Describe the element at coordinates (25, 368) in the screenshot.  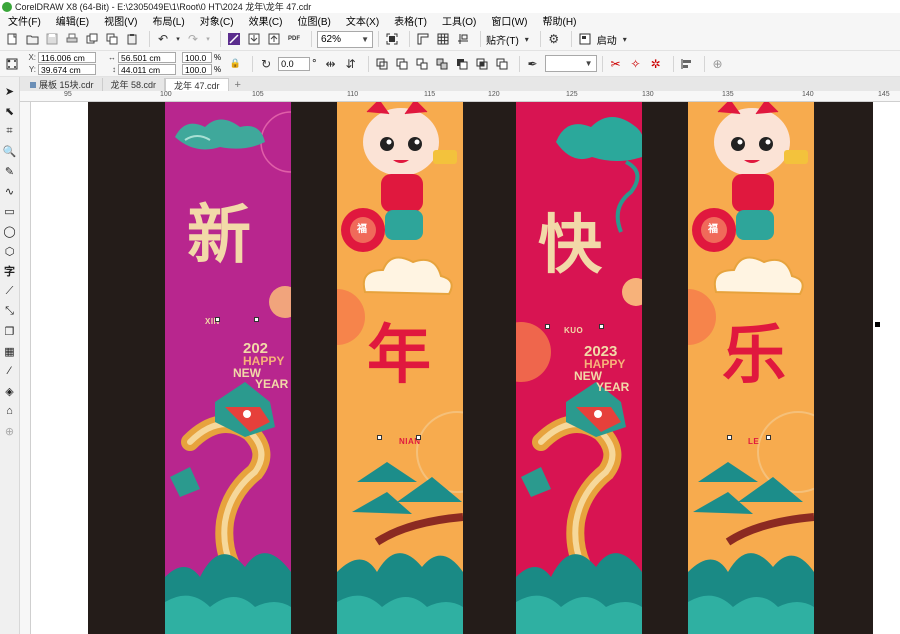
I see `vertical-ruler` at that location.